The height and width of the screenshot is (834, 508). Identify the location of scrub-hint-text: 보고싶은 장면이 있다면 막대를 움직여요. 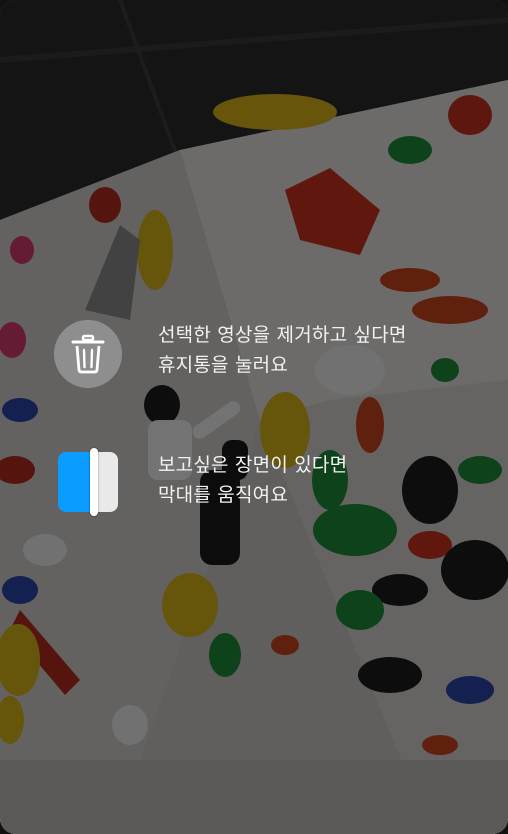
(252, 480).